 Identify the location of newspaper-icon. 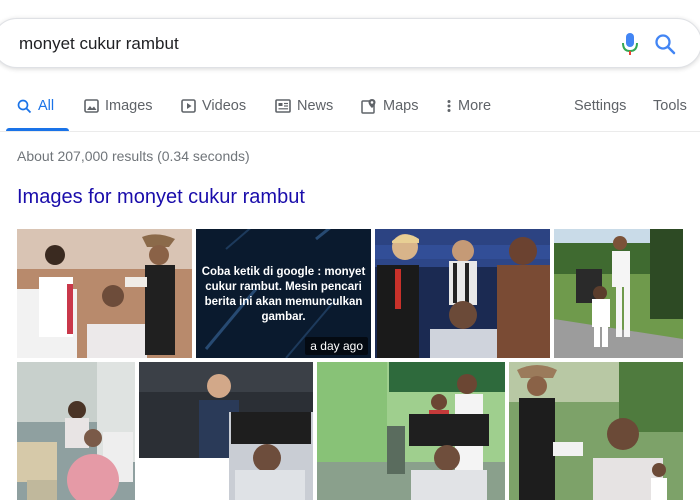
(283, 106).